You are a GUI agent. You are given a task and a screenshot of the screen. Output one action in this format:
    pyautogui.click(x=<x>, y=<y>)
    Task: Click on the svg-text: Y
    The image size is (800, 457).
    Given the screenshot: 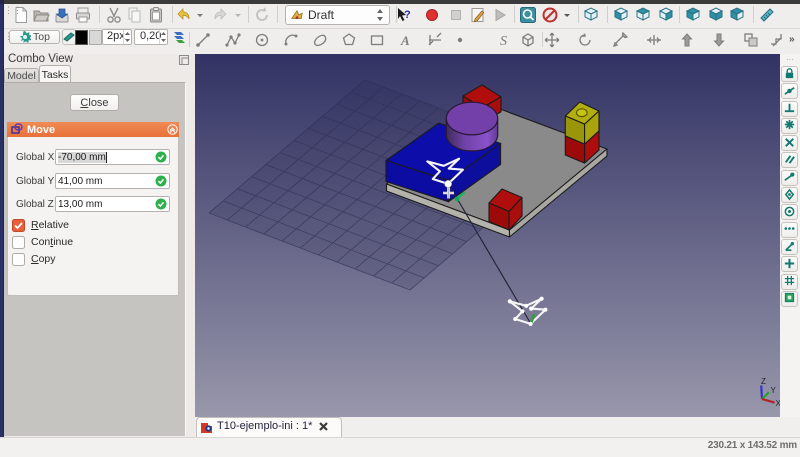 What is the action you would take?
    pyautogui.click(x=774, y=390)
    